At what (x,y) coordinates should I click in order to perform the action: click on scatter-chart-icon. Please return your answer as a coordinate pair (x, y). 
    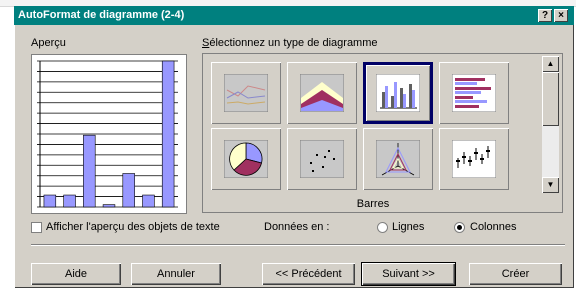
    Looking at the image, I should click on (322, 159).